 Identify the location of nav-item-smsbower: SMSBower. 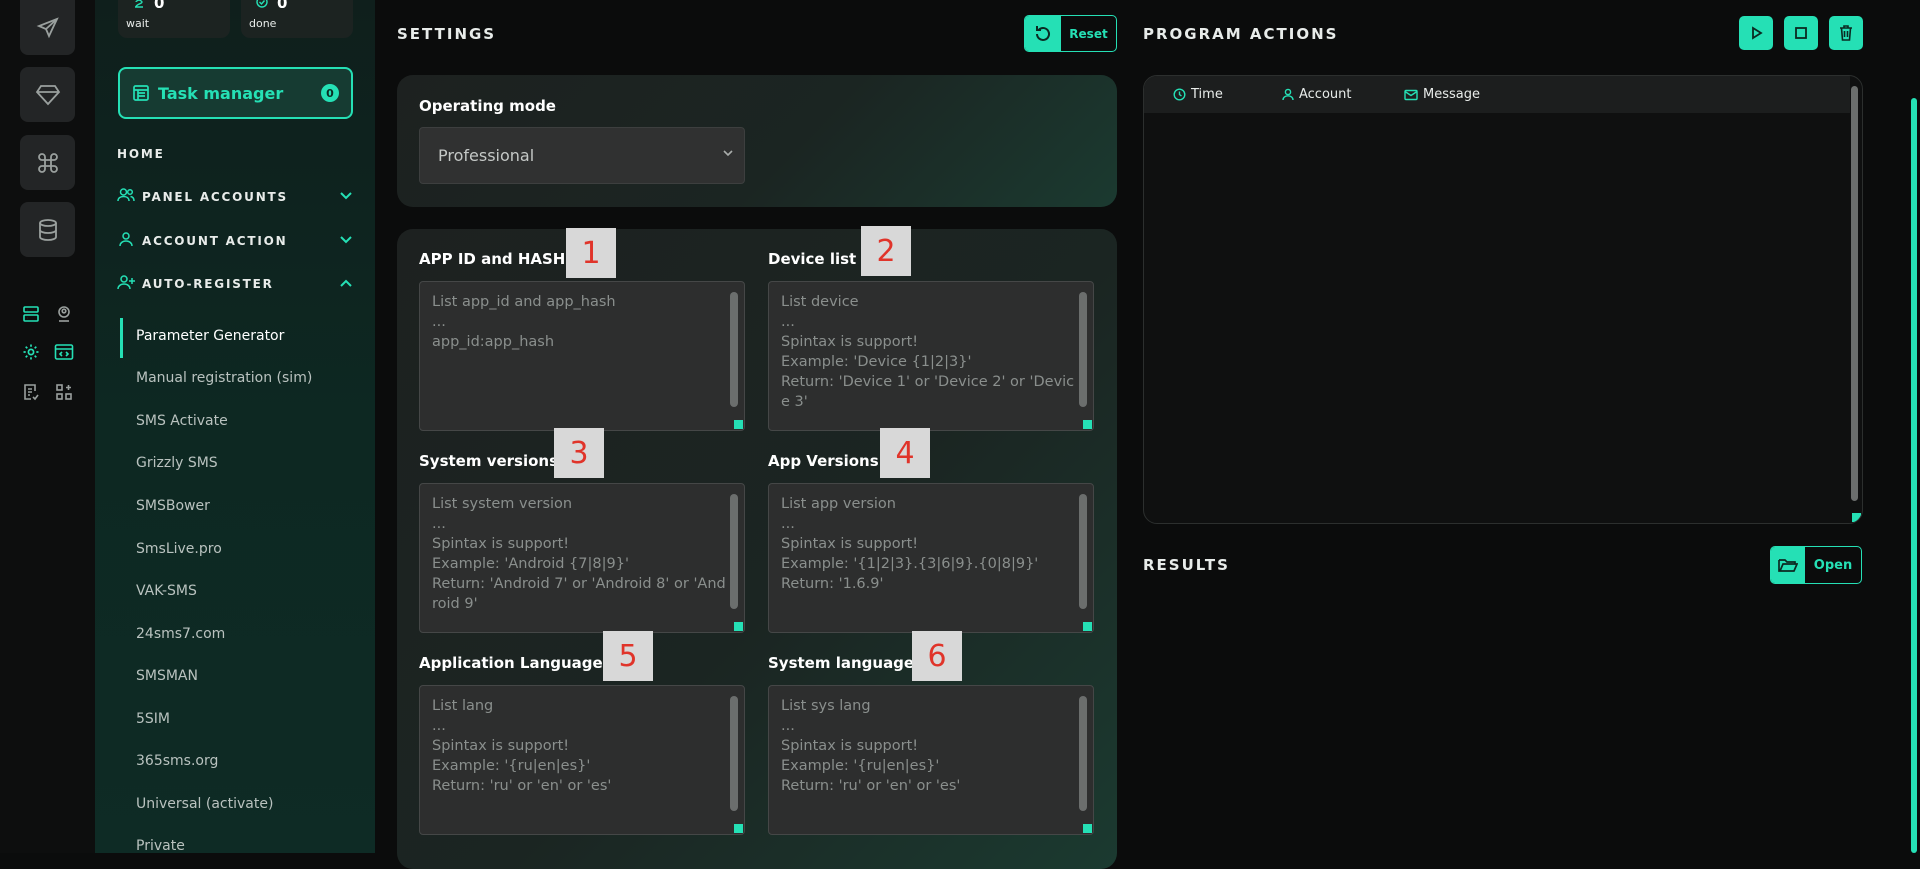
(173, 506).